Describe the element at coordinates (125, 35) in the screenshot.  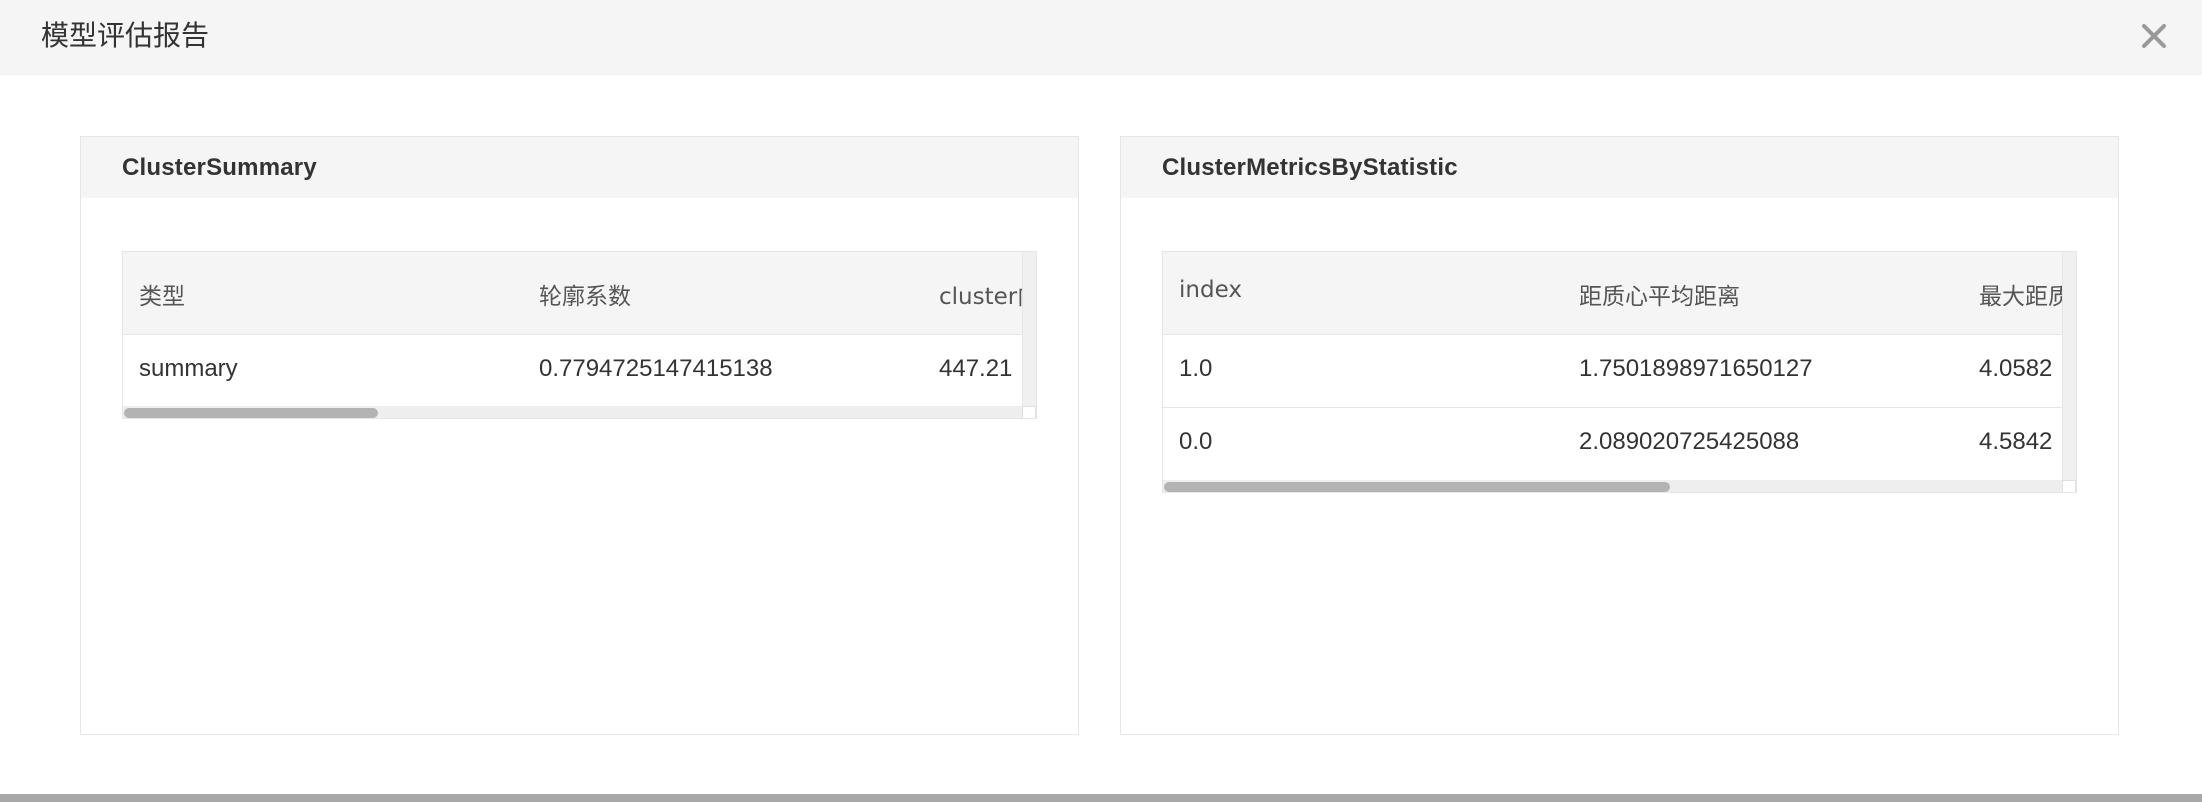
I see `modal-title: 模型评估报告` at that location.